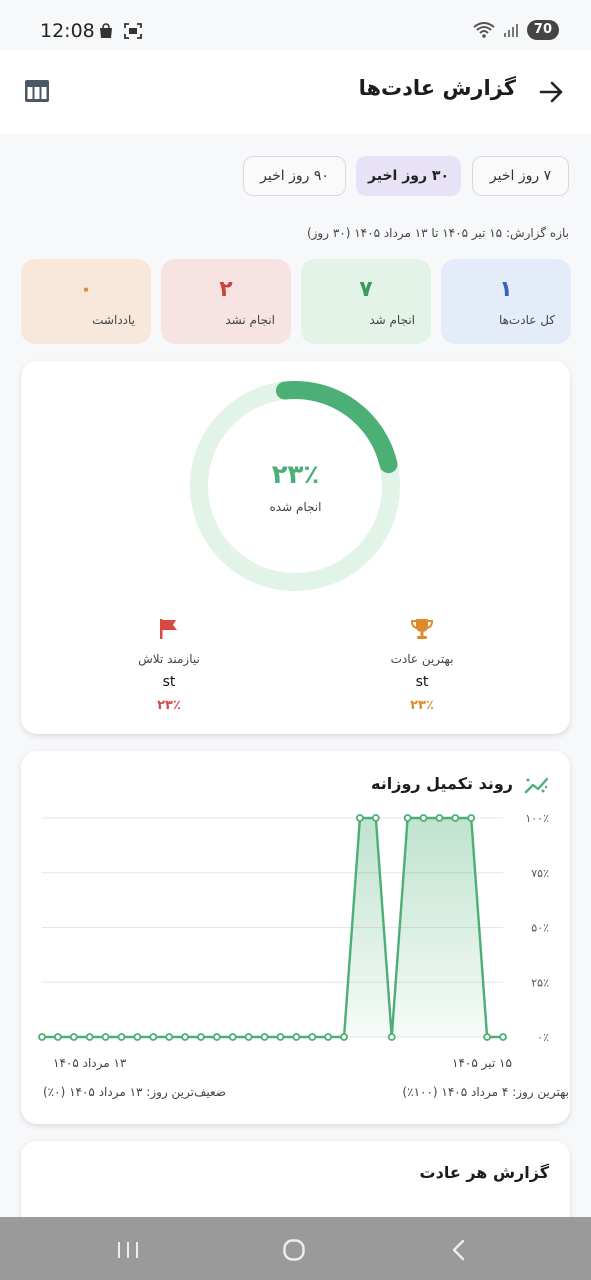 This screenshot has height=1280, width=591. What do you see at coordinates (90, 1063) in the screenshot?
I see `x-axis-end-label: ۱۳ مرداد ۱۴۰۵` at bounding box center [90, 1063].